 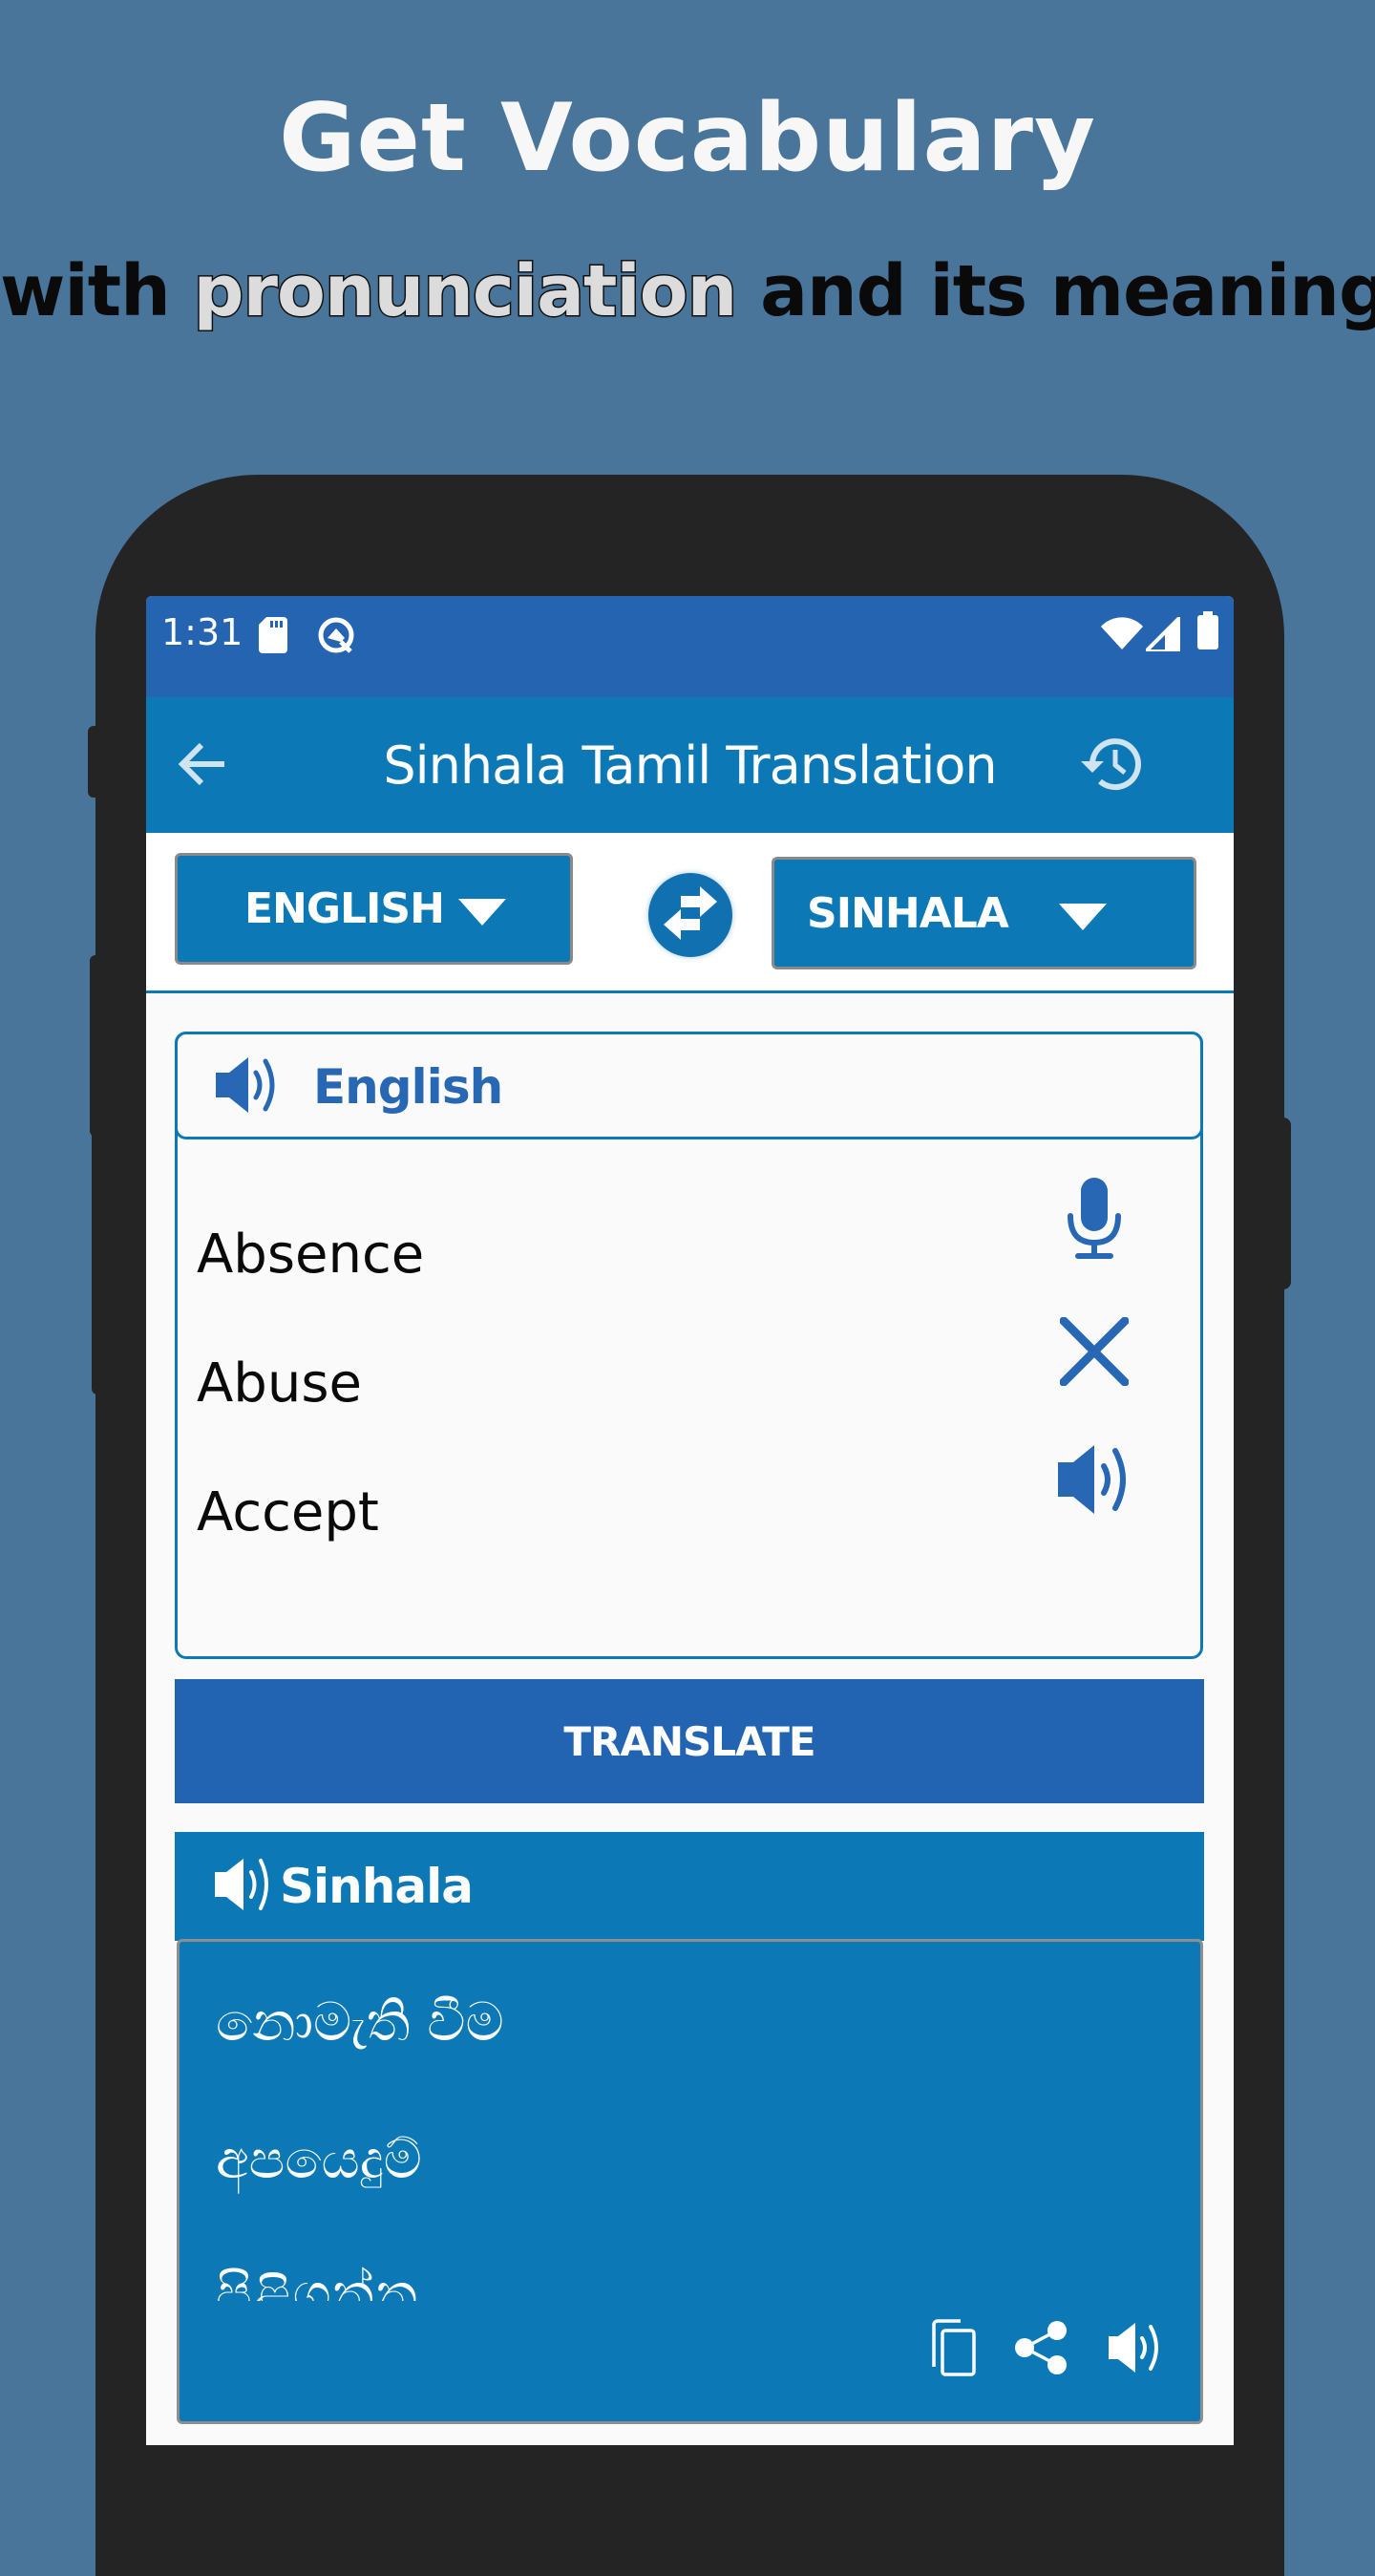 I want to click on translate-button: TRANSLATE, so click(x=690, y=1741).